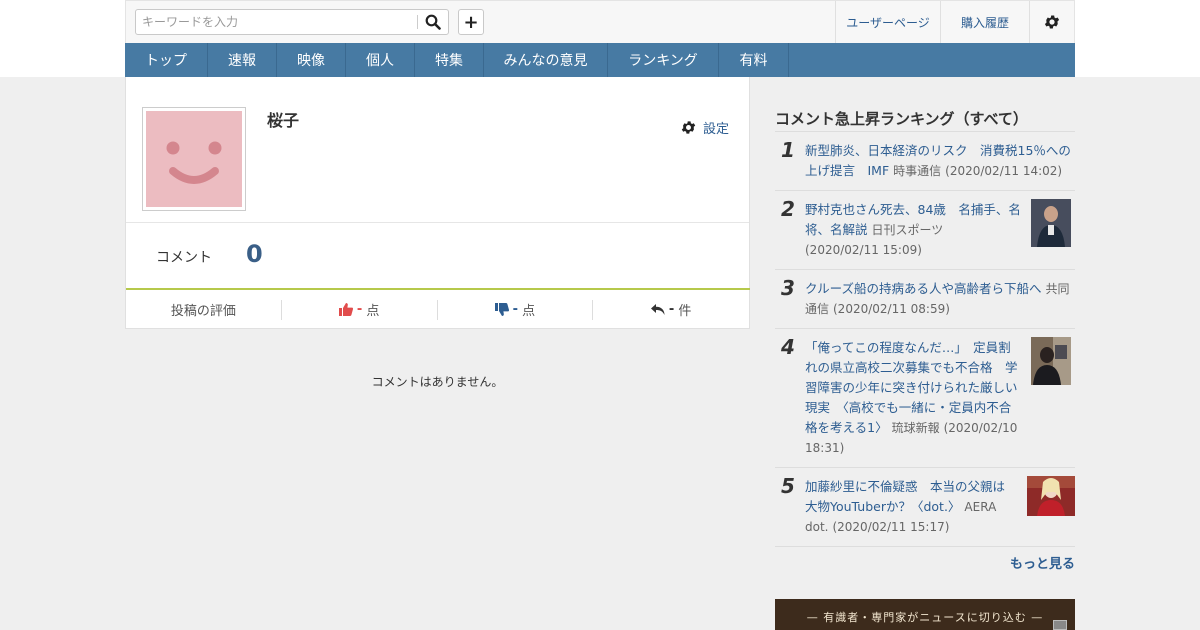 Image resolution: width=1200 pixels, height=630 pixels. Describe the element at coordinates (277, 22) in the screenshot. I see `search-input` at that location.